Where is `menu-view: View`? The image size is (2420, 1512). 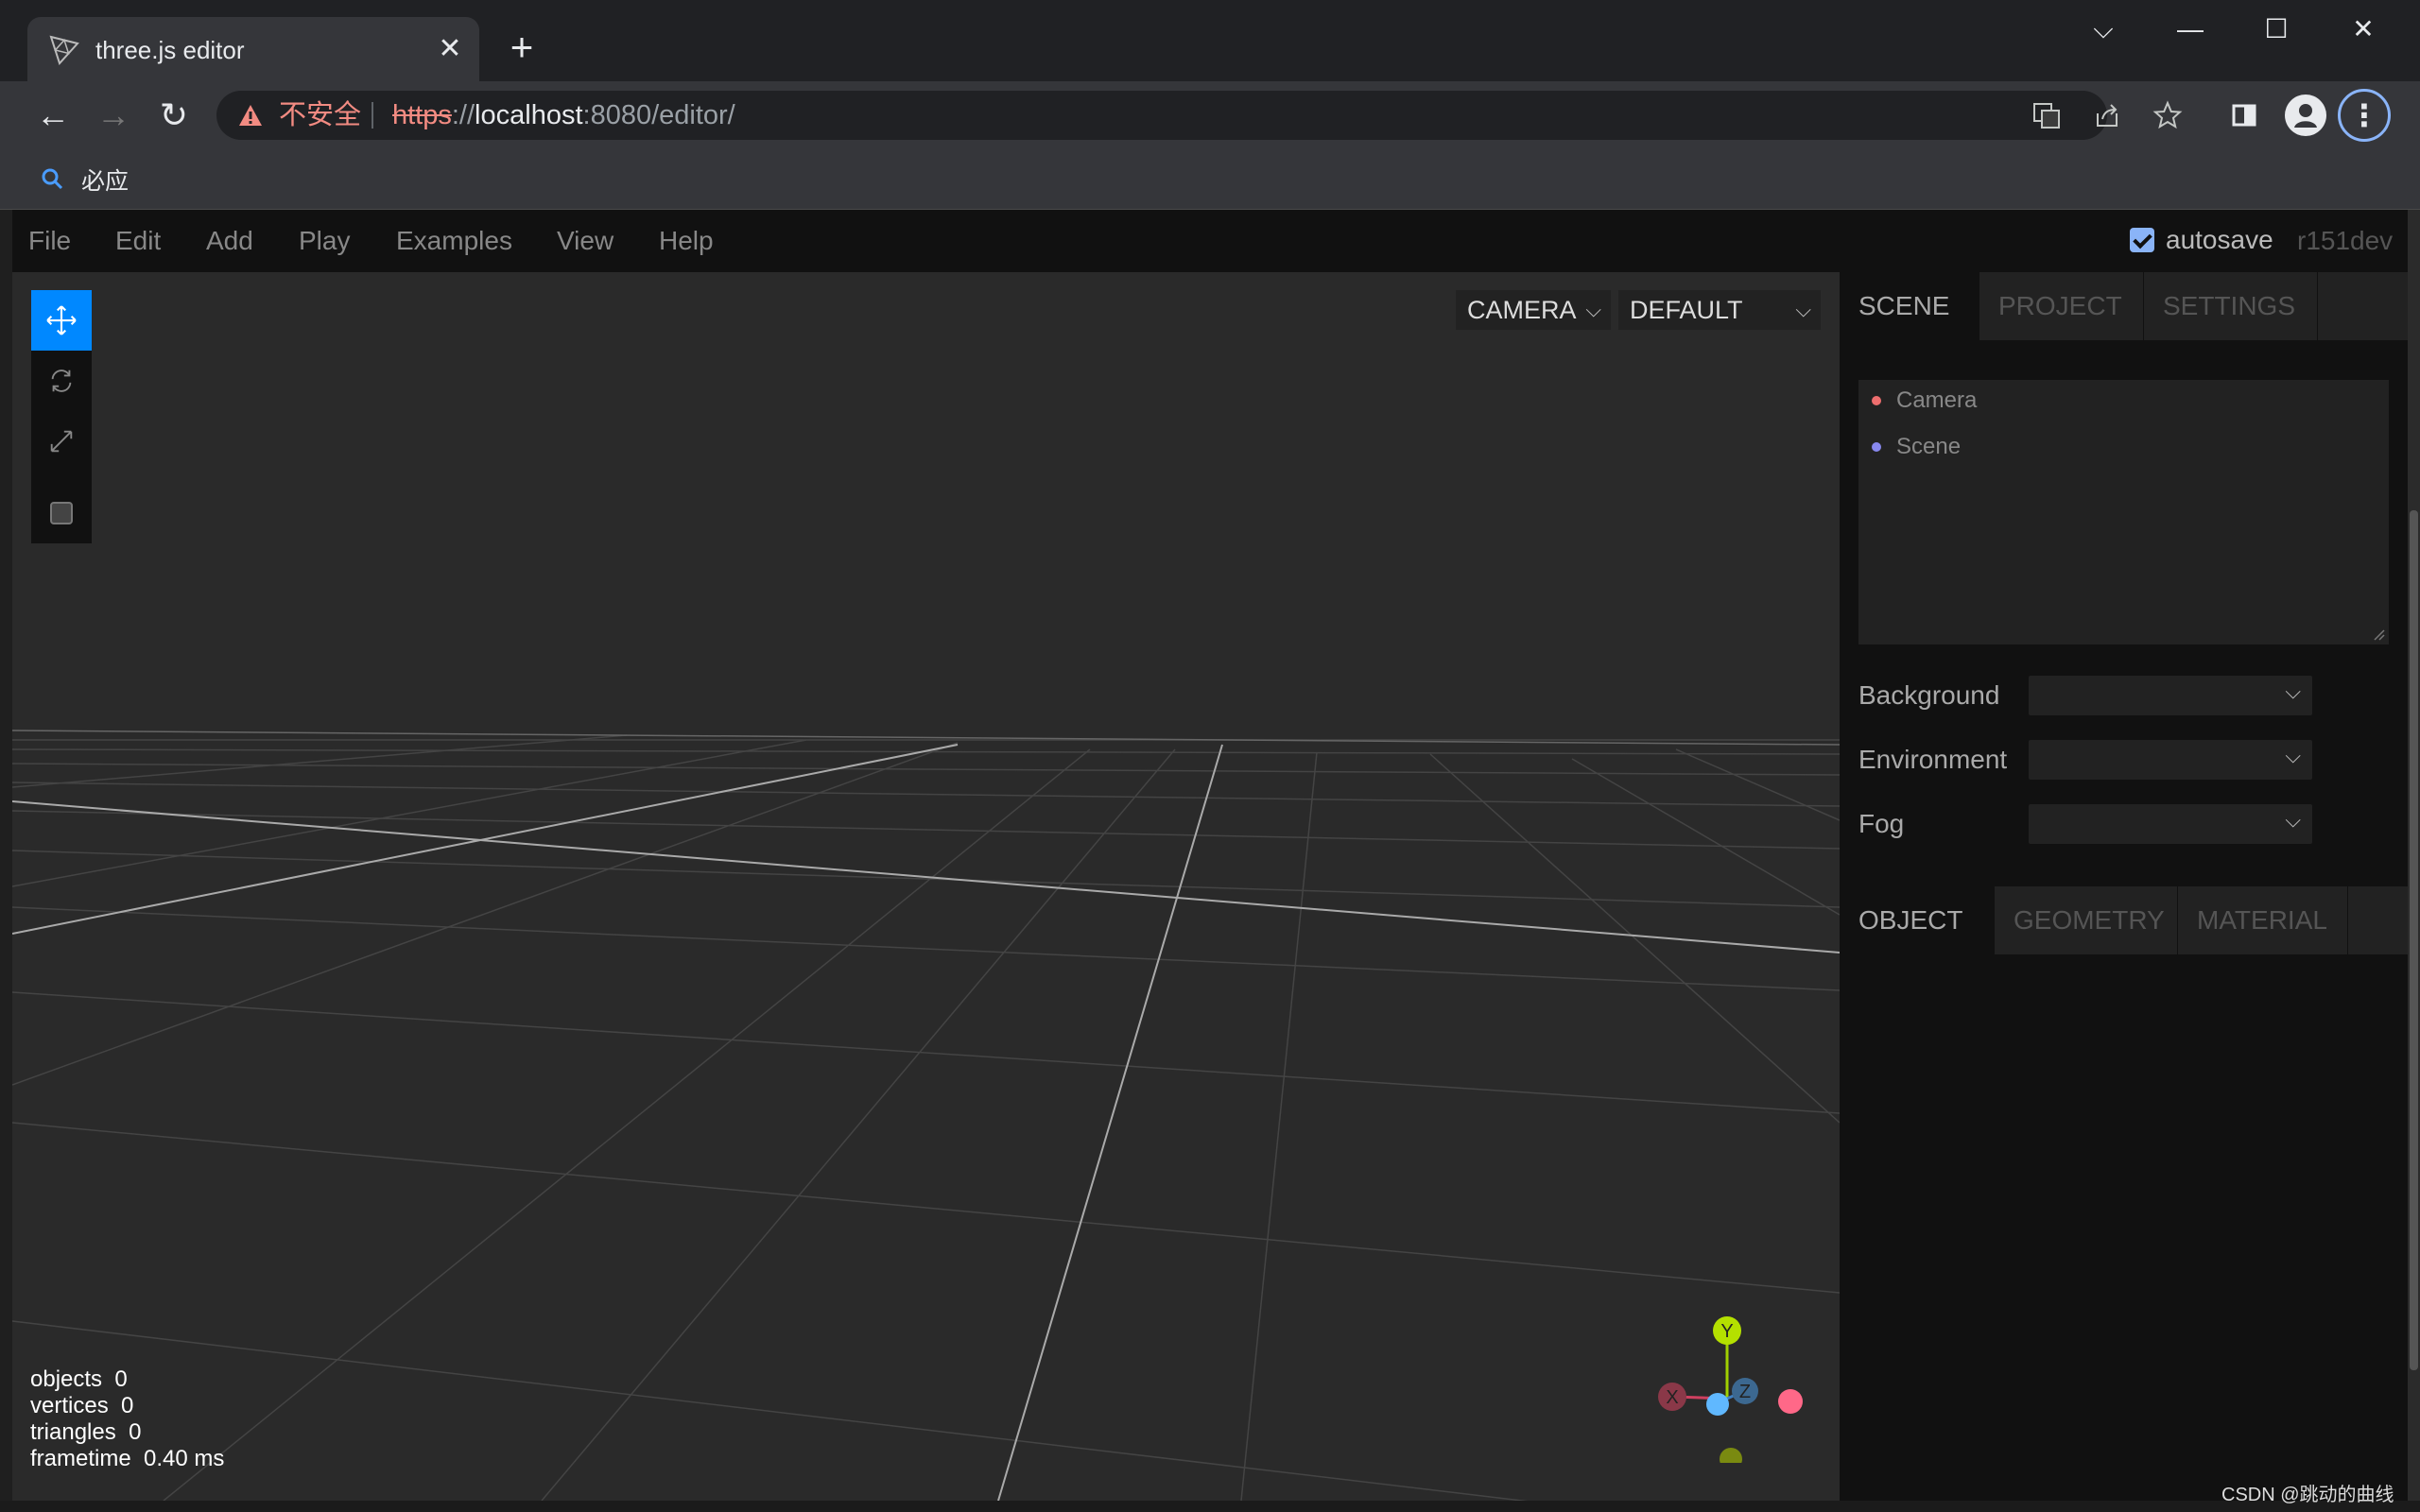 menu-view: View is located at coordinates (585, 241).